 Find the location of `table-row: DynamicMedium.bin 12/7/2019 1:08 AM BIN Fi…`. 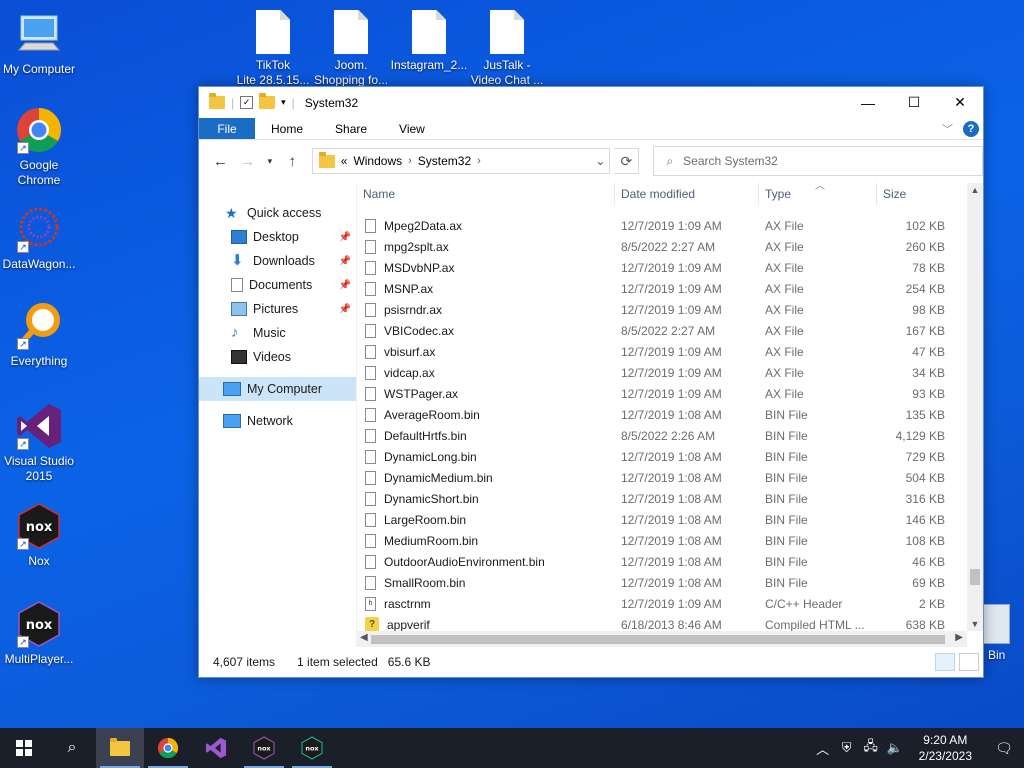

table-row: DynamicMedium.bin 12/7/2019 1:08 AM BIN Fi… is located at coordinates (670, 477).